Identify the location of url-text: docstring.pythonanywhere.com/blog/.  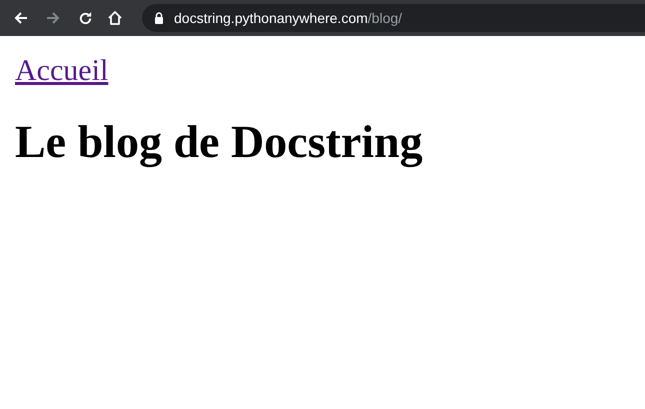
(288, 18).